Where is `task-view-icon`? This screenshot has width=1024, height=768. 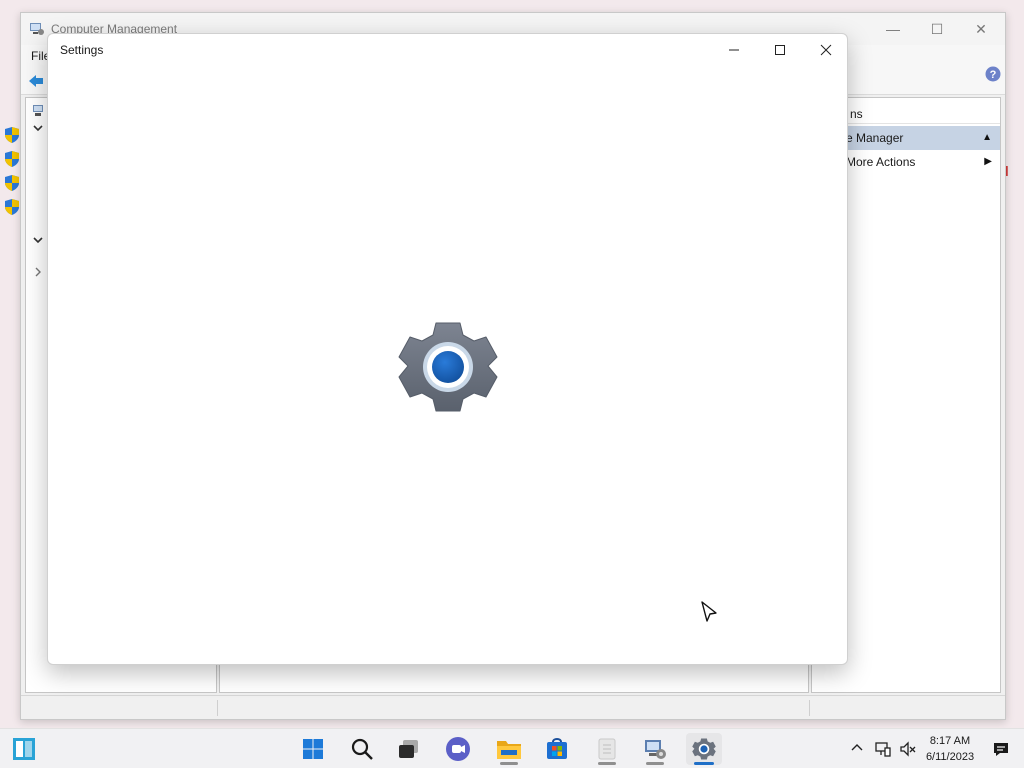 task-view-icon is located at coordinates (408, 749).